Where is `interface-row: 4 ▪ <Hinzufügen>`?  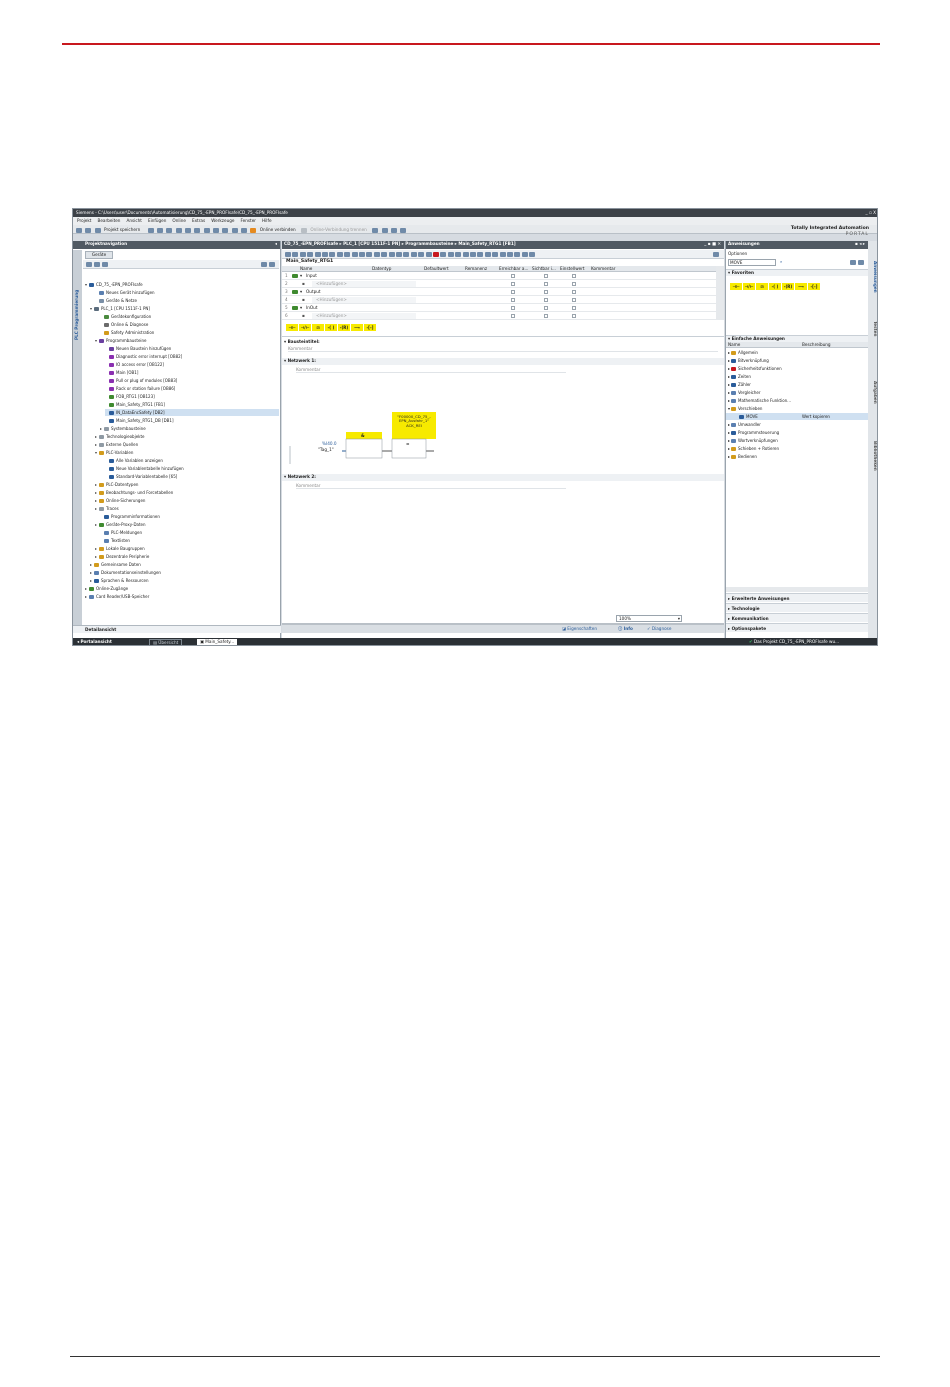 interface-row: 4 ▪ <Hinzufügen> is located at coordinates (499, 300).